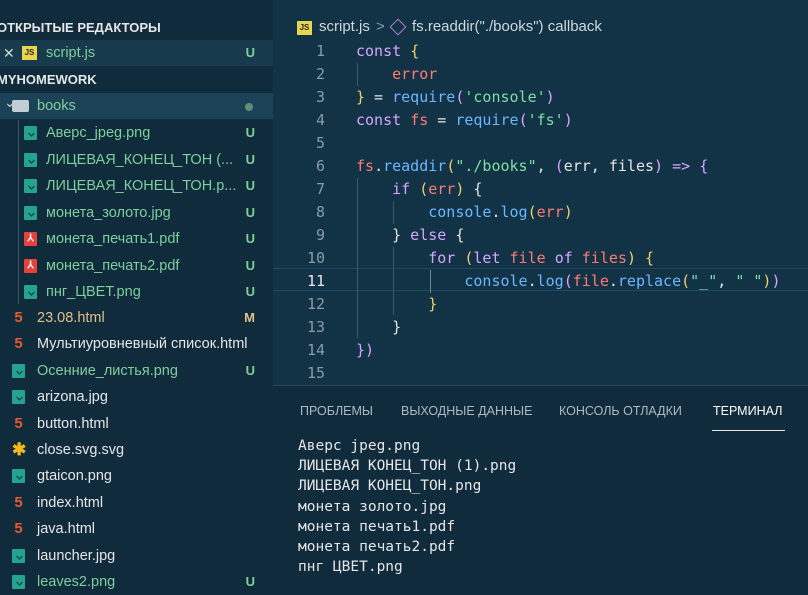 The width and height of the screenshot is (808, 595). What do you see at coordinates (136, 397) in the screenshot?
I see `file-item: arizona.jpg` at bounding box center [136, 397].